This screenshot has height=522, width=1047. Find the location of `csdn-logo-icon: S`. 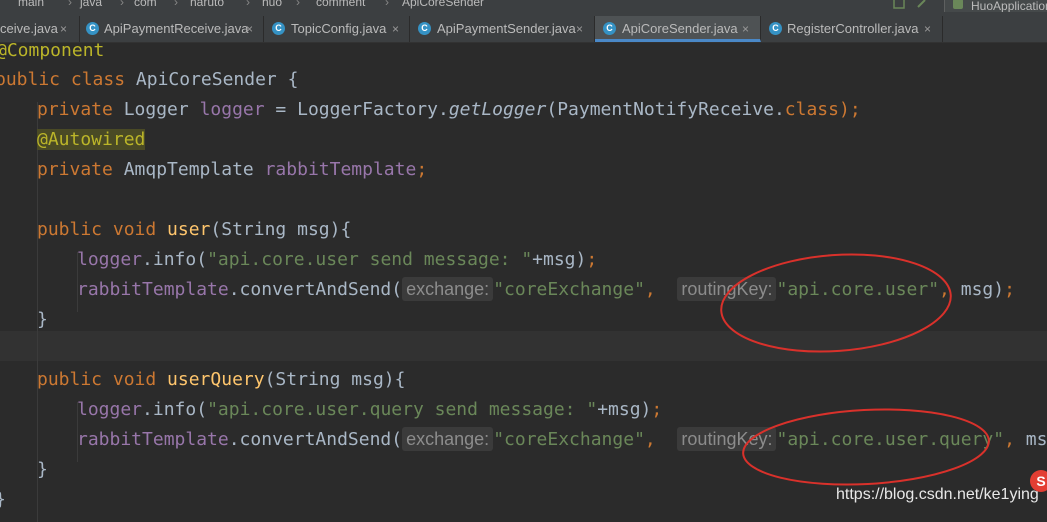

csdn-logo-icon: S is located at coordinates (1038, 481).